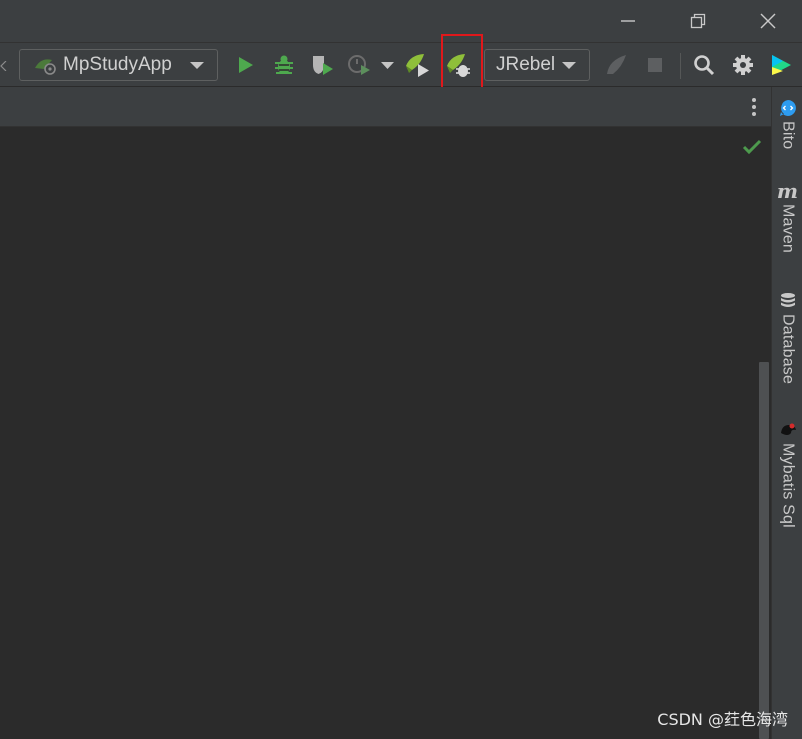  I want to click on main-toolbar: MpStudyApp JRebel, so click(401, 64).